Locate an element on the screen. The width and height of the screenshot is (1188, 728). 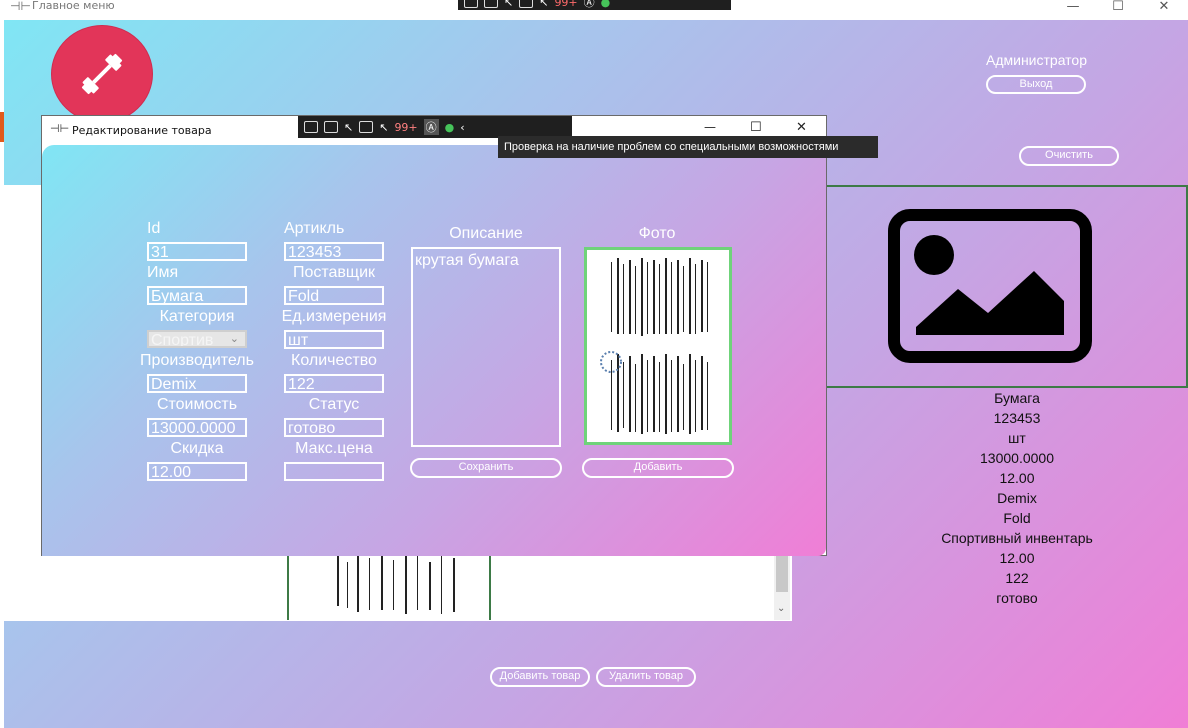
minimize-button: — is located at coordinates (1073, 8).